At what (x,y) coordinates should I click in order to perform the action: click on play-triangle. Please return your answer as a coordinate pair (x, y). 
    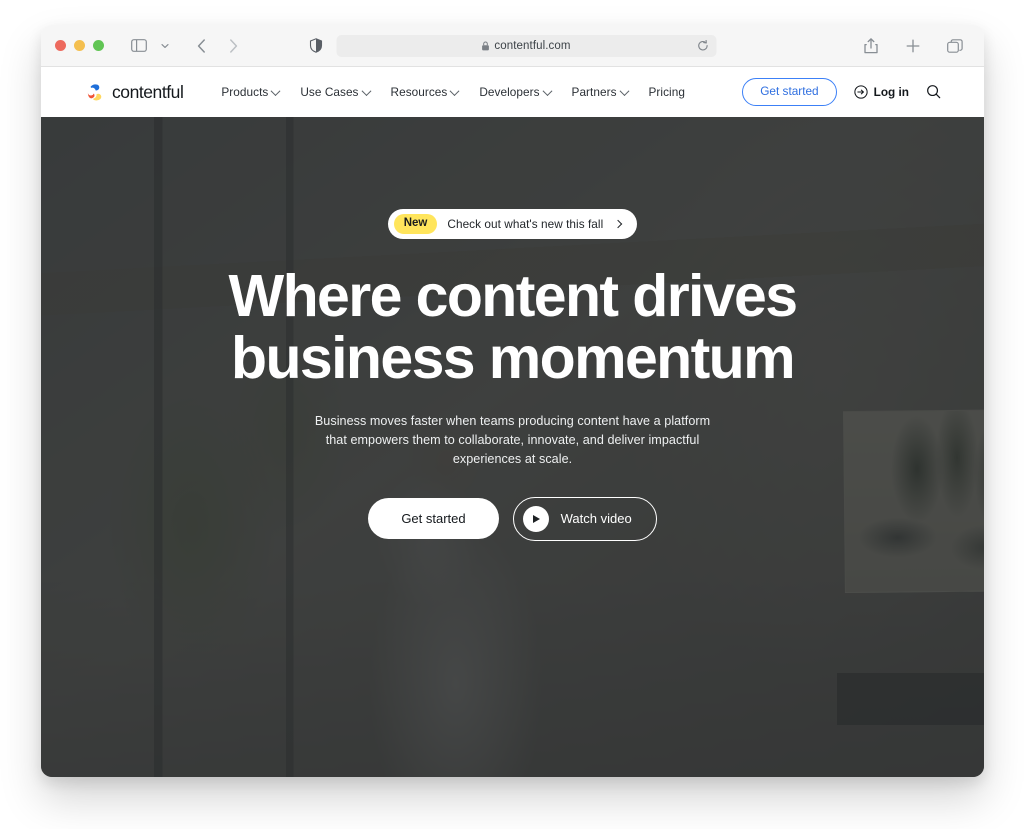
    Looking at the image, I should click on (537, 518).